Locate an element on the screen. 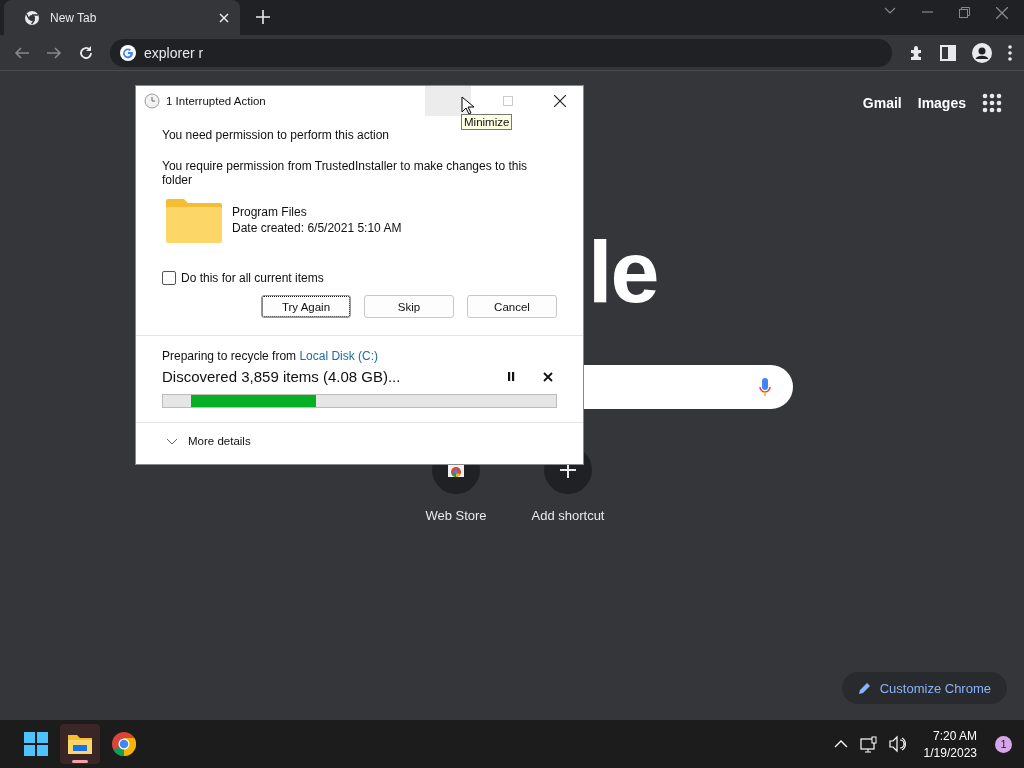 This screenshot has height=768, width=1024. clock-date: 1/19/2023 is located at coordinates (950, 752).